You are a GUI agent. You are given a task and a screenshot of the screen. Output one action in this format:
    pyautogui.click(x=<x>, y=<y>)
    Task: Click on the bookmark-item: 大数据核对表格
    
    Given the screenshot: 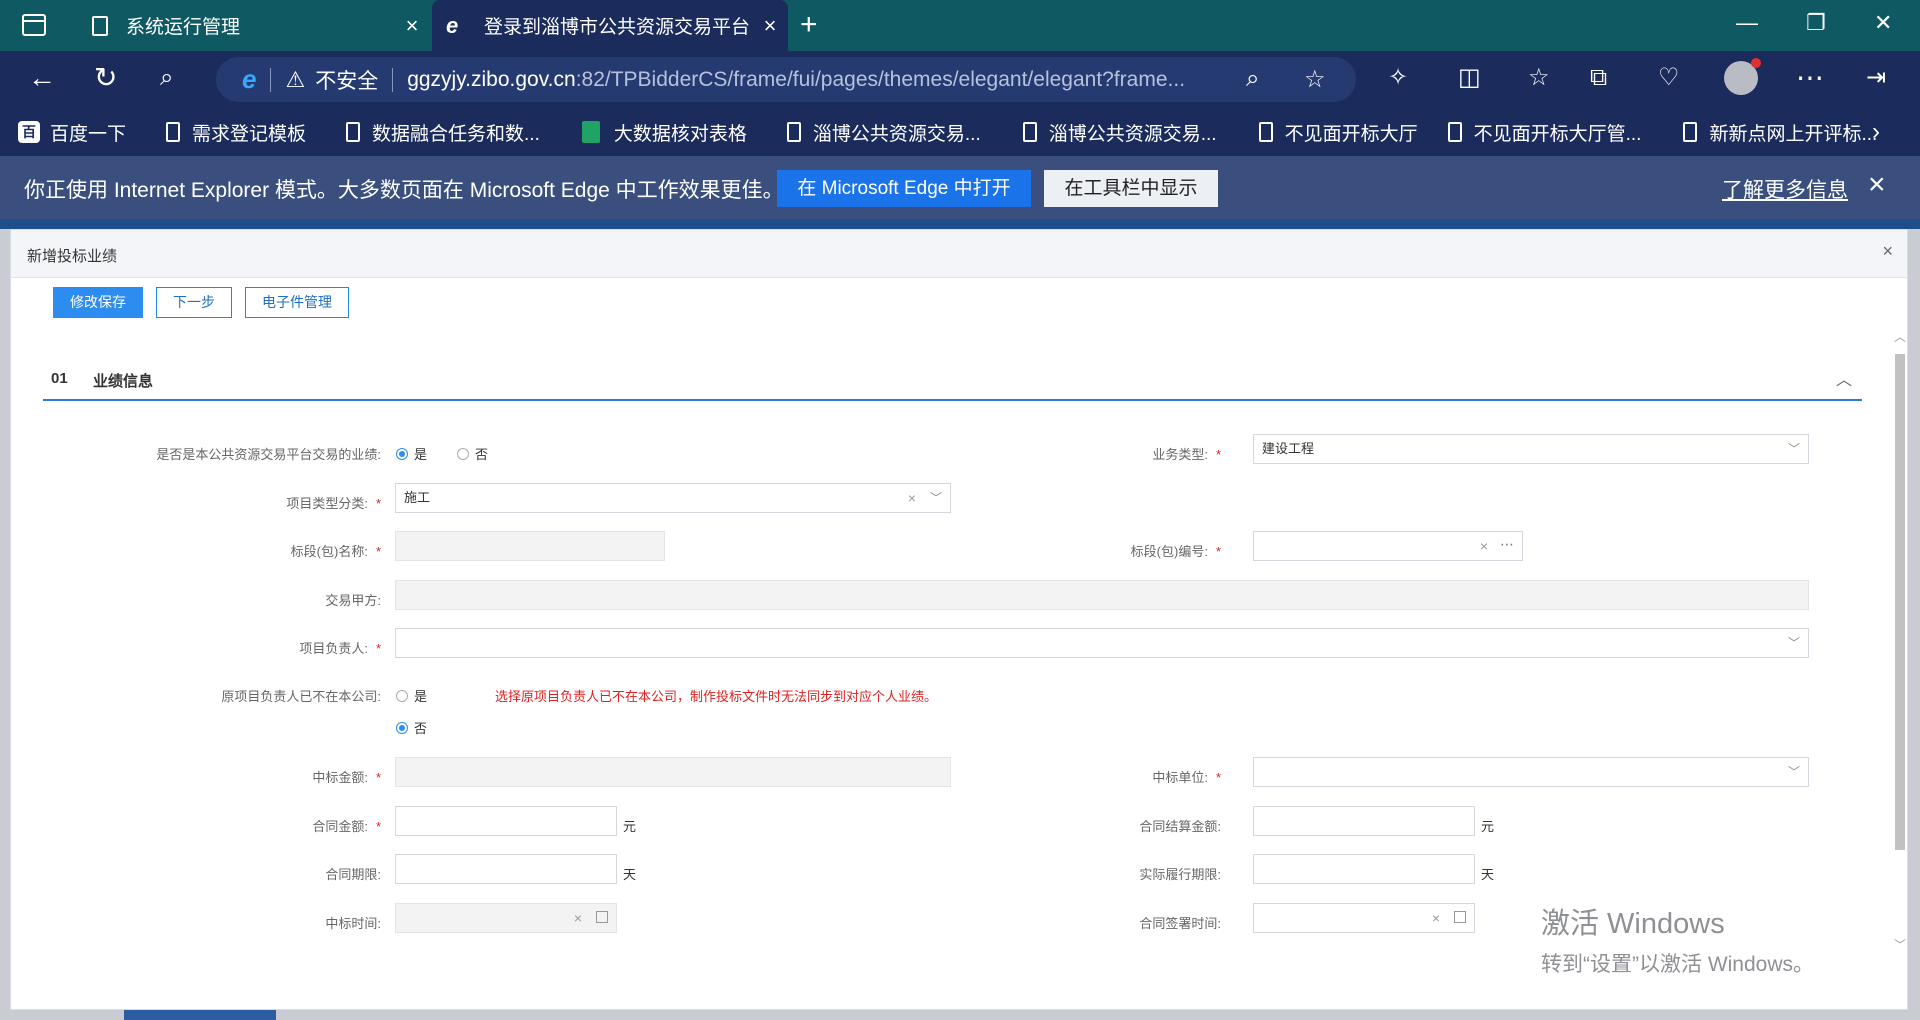 What is the action you would take?
    pyautogui.click(x=664, y=132)
    